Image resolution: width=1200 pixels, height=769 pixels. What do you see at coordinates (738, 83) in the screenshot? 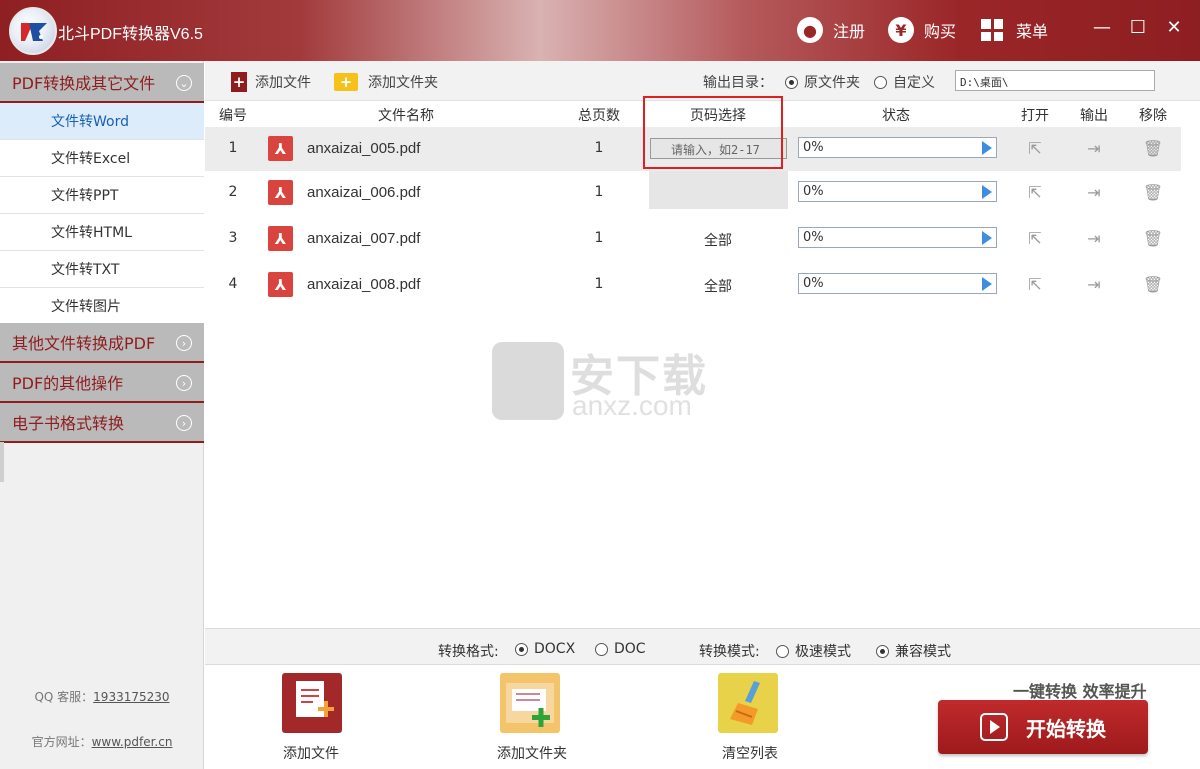
I see `output-dir-label: 输出目录：` at bounding box center [738, 83].